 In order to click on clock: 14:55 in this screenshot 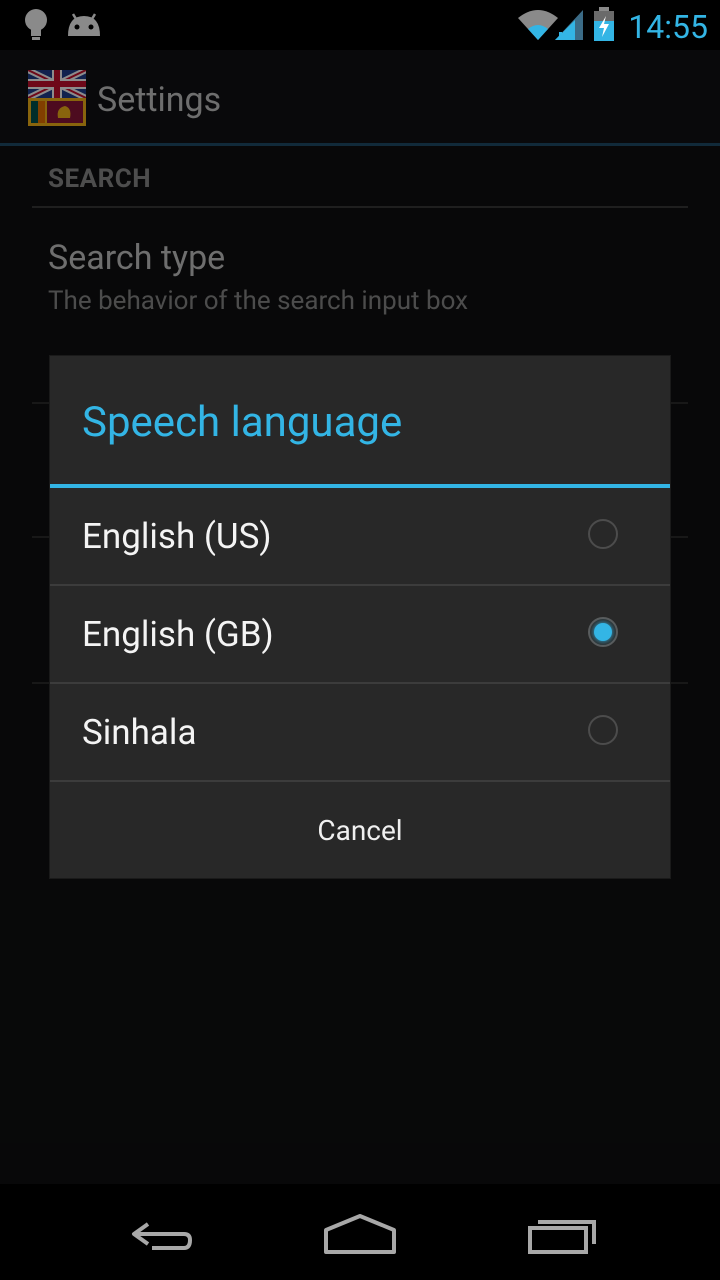, I will do `click(668, 27)`.